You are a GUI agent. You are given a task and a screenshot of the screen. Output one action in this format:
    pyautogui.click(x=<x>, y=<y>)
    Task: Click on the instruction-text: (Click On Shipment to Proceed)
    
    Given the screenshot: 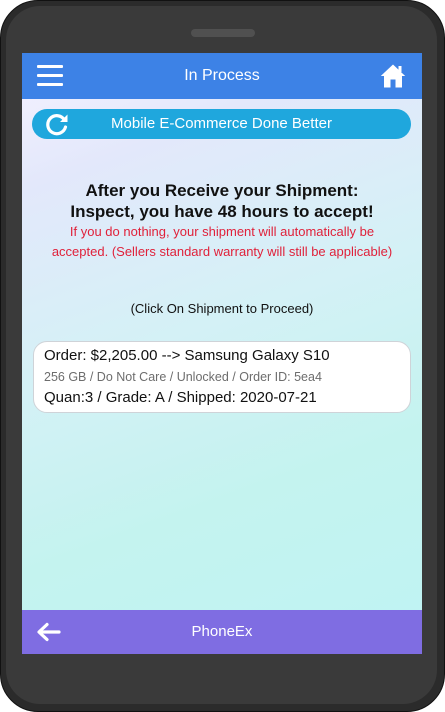 What is the action you would take?
    pyautogui.click(x=222, y=308)
    